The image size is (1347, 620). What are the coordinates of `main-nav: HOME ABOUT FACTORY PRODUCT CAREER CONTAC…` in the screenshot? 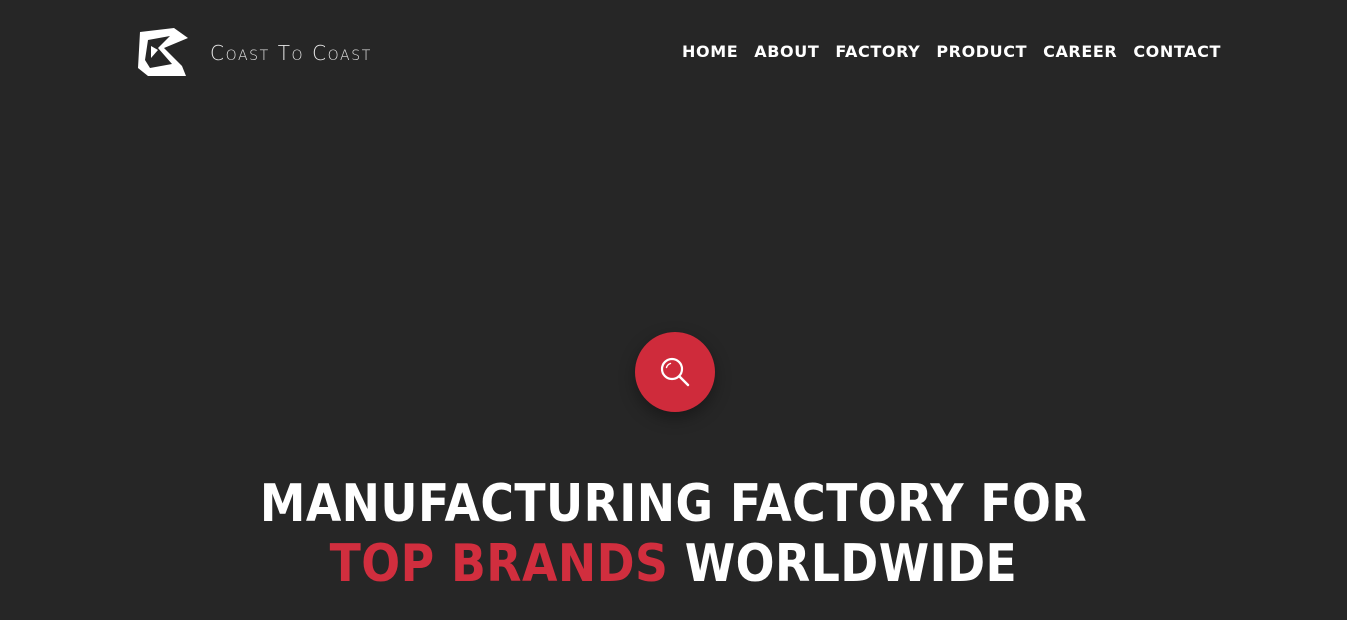 It's located at (951, 52).